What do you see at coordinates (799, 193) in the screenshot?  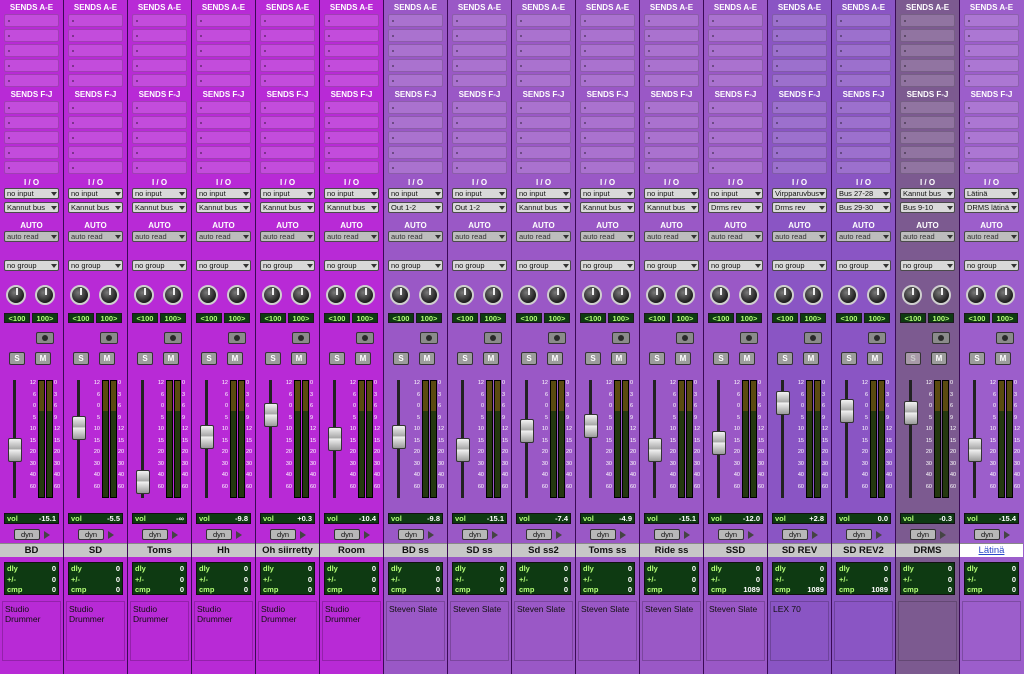 I see `input-selector: Virpparuvbus` at bounding box center [799, 193].